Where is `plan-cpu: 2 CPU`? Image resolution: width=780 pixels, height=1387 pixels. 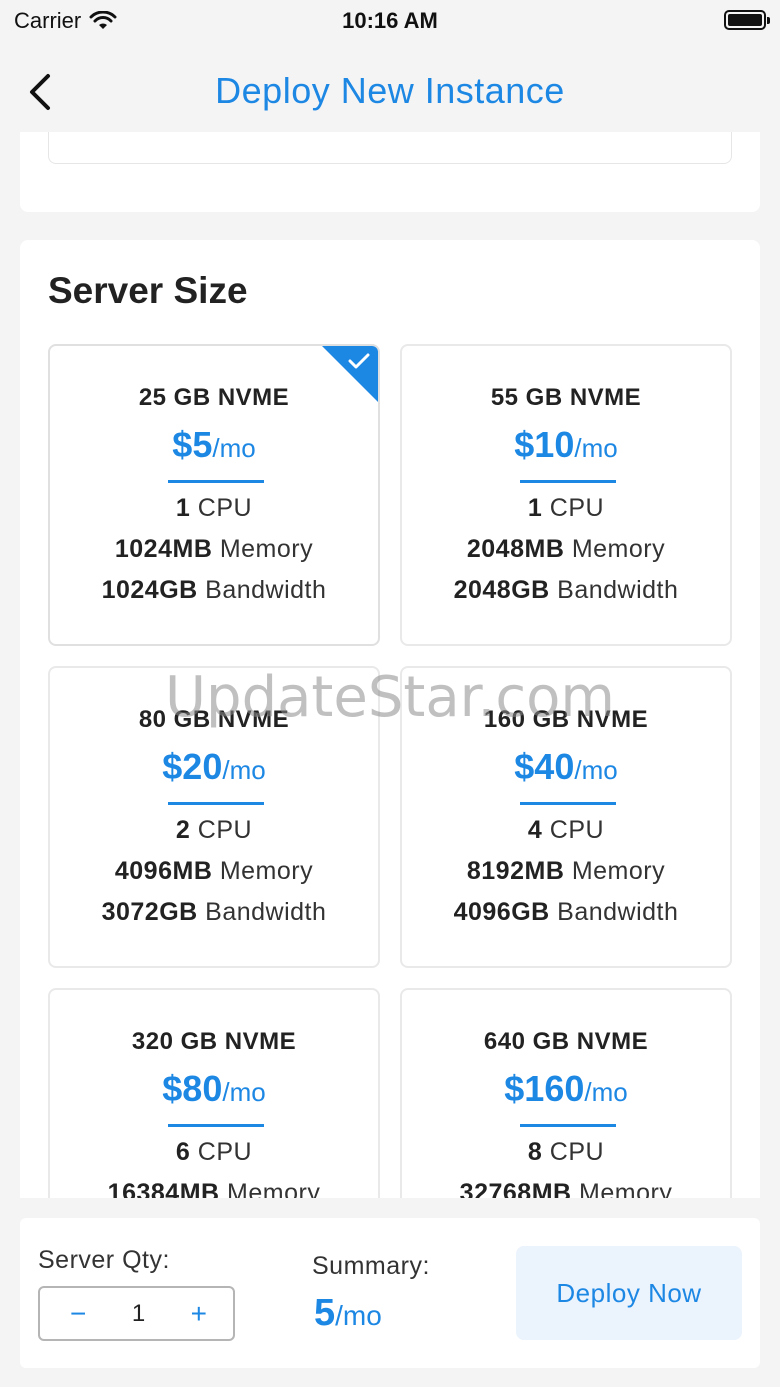
plan-cpu: 2 CPU is located at coordinates (214, 830).